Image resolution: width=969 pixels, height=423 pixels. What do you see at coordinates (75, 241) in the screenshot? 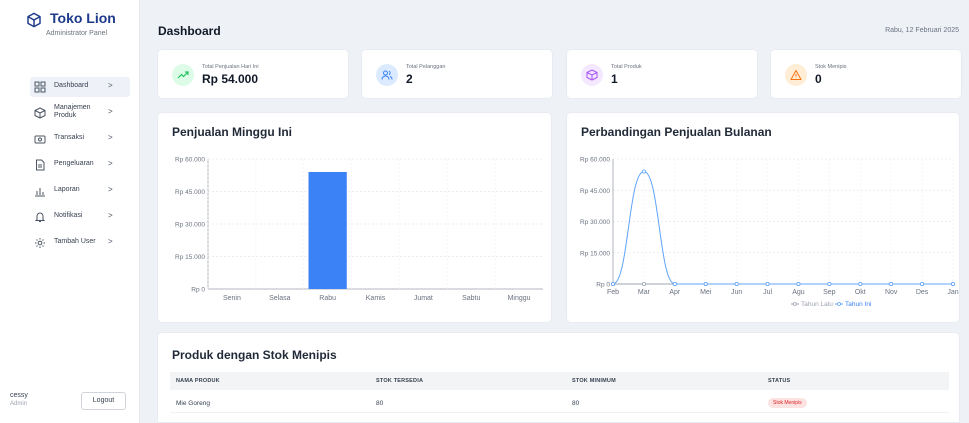
I see `sidebar-item-label: Tambah User` at bounding box center [75, 241].